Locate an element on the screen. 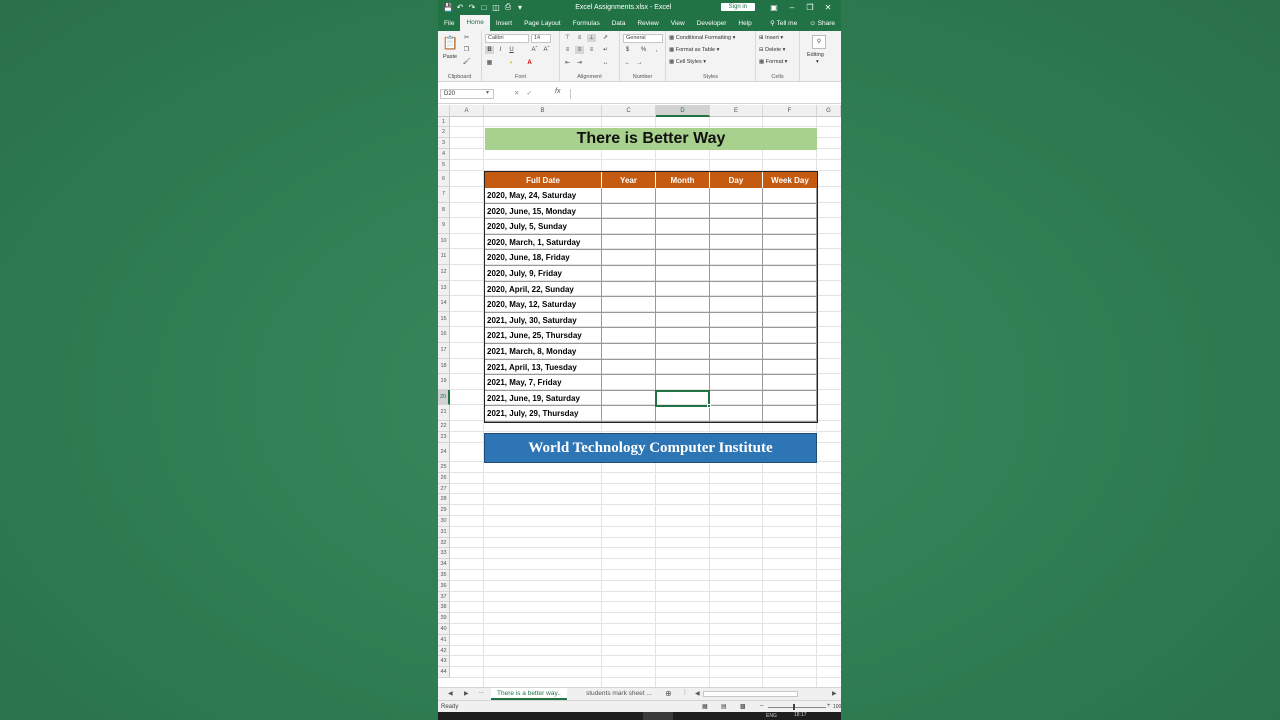 Image resolution: width=1280 pixels, height=720 pixels. tab-splitter: ⋮ is located at coordinates (685, 692).